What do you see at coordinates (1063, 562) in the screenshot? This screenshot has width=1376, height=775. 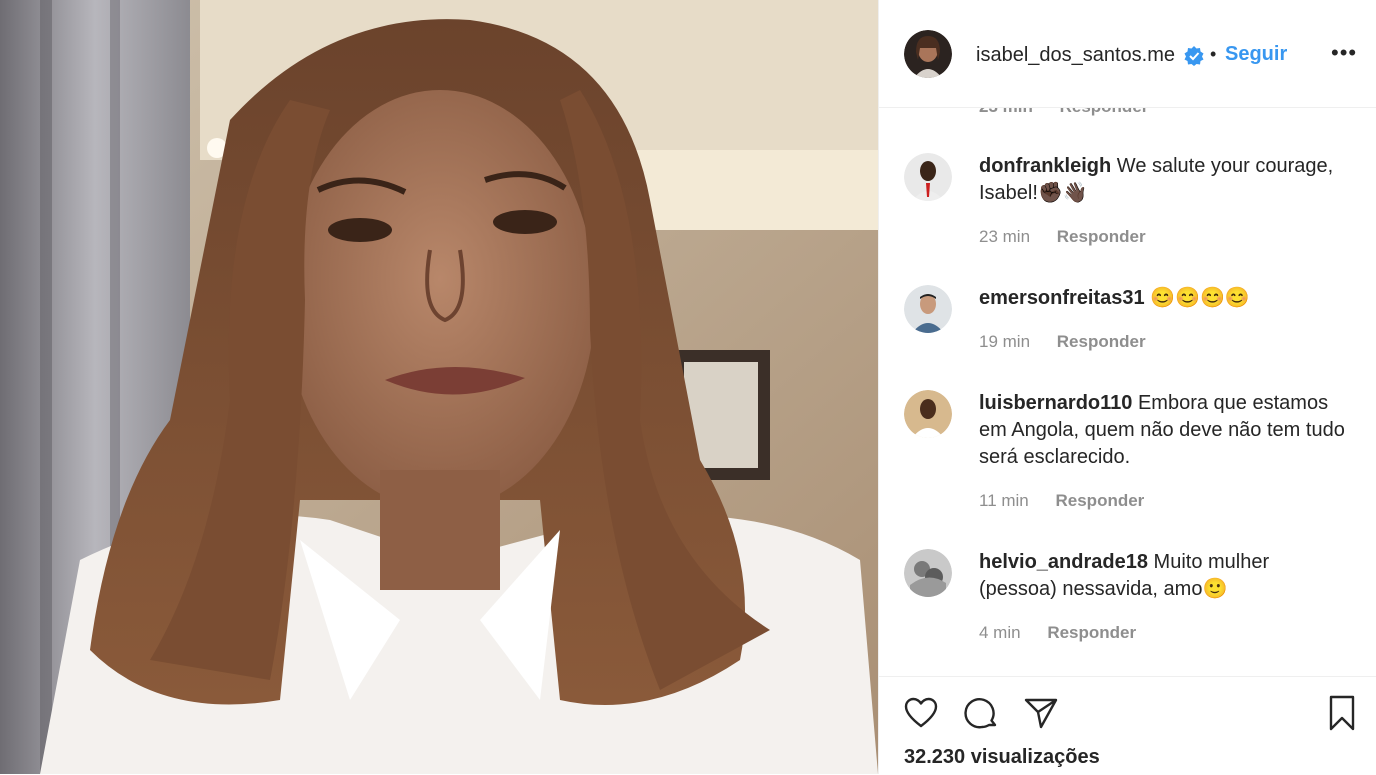 I see `comment-username: helvio_andrade18` at bounding box center [1063, 562].